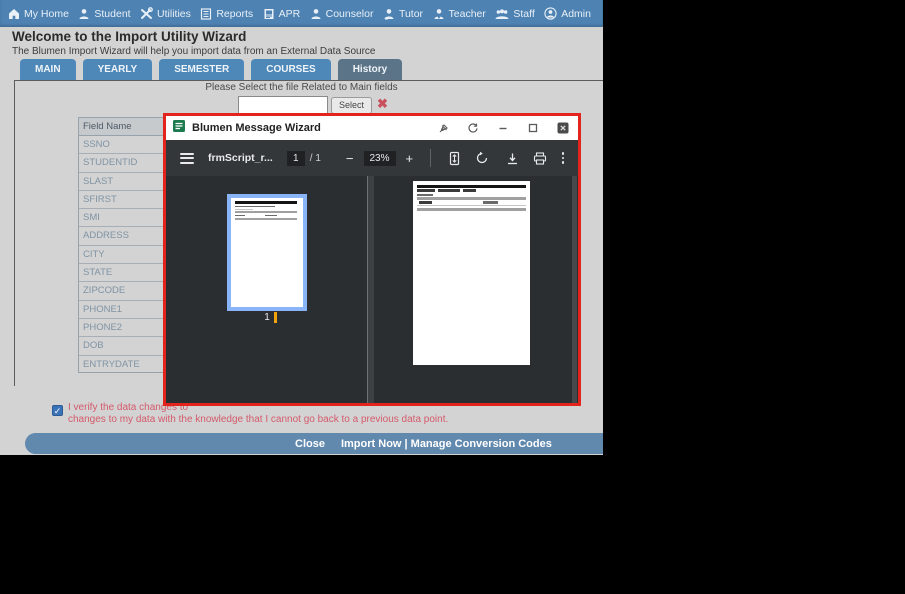 The image size is (905, 594). I want to click on tab-main: MAIN, so click(48, 69).